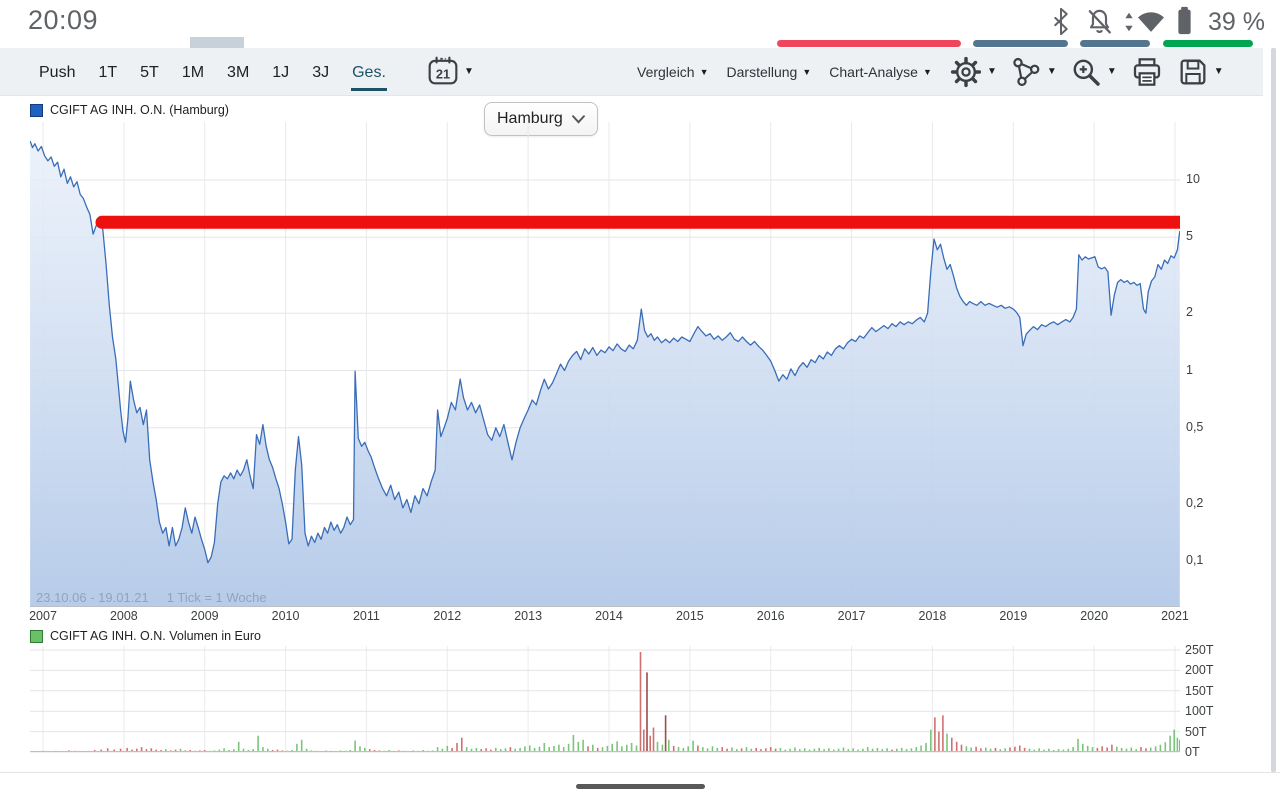 The height and width of the screenshot is (800, 1280). Describe the element at coordinates (1193, 179) in the screenshot. I see `price-y-tick: 10` at that location.